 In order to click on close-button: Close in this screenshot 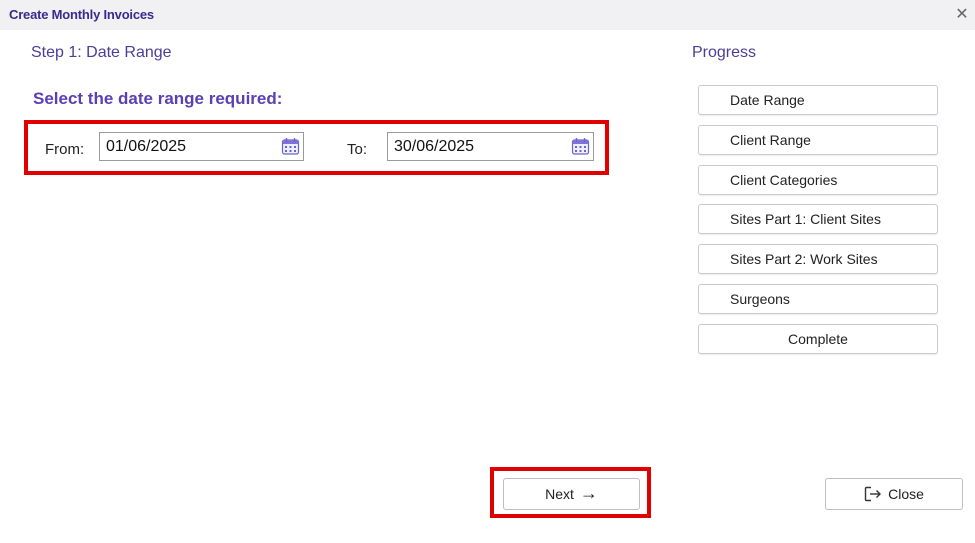, I will do `click(894, 494)`.